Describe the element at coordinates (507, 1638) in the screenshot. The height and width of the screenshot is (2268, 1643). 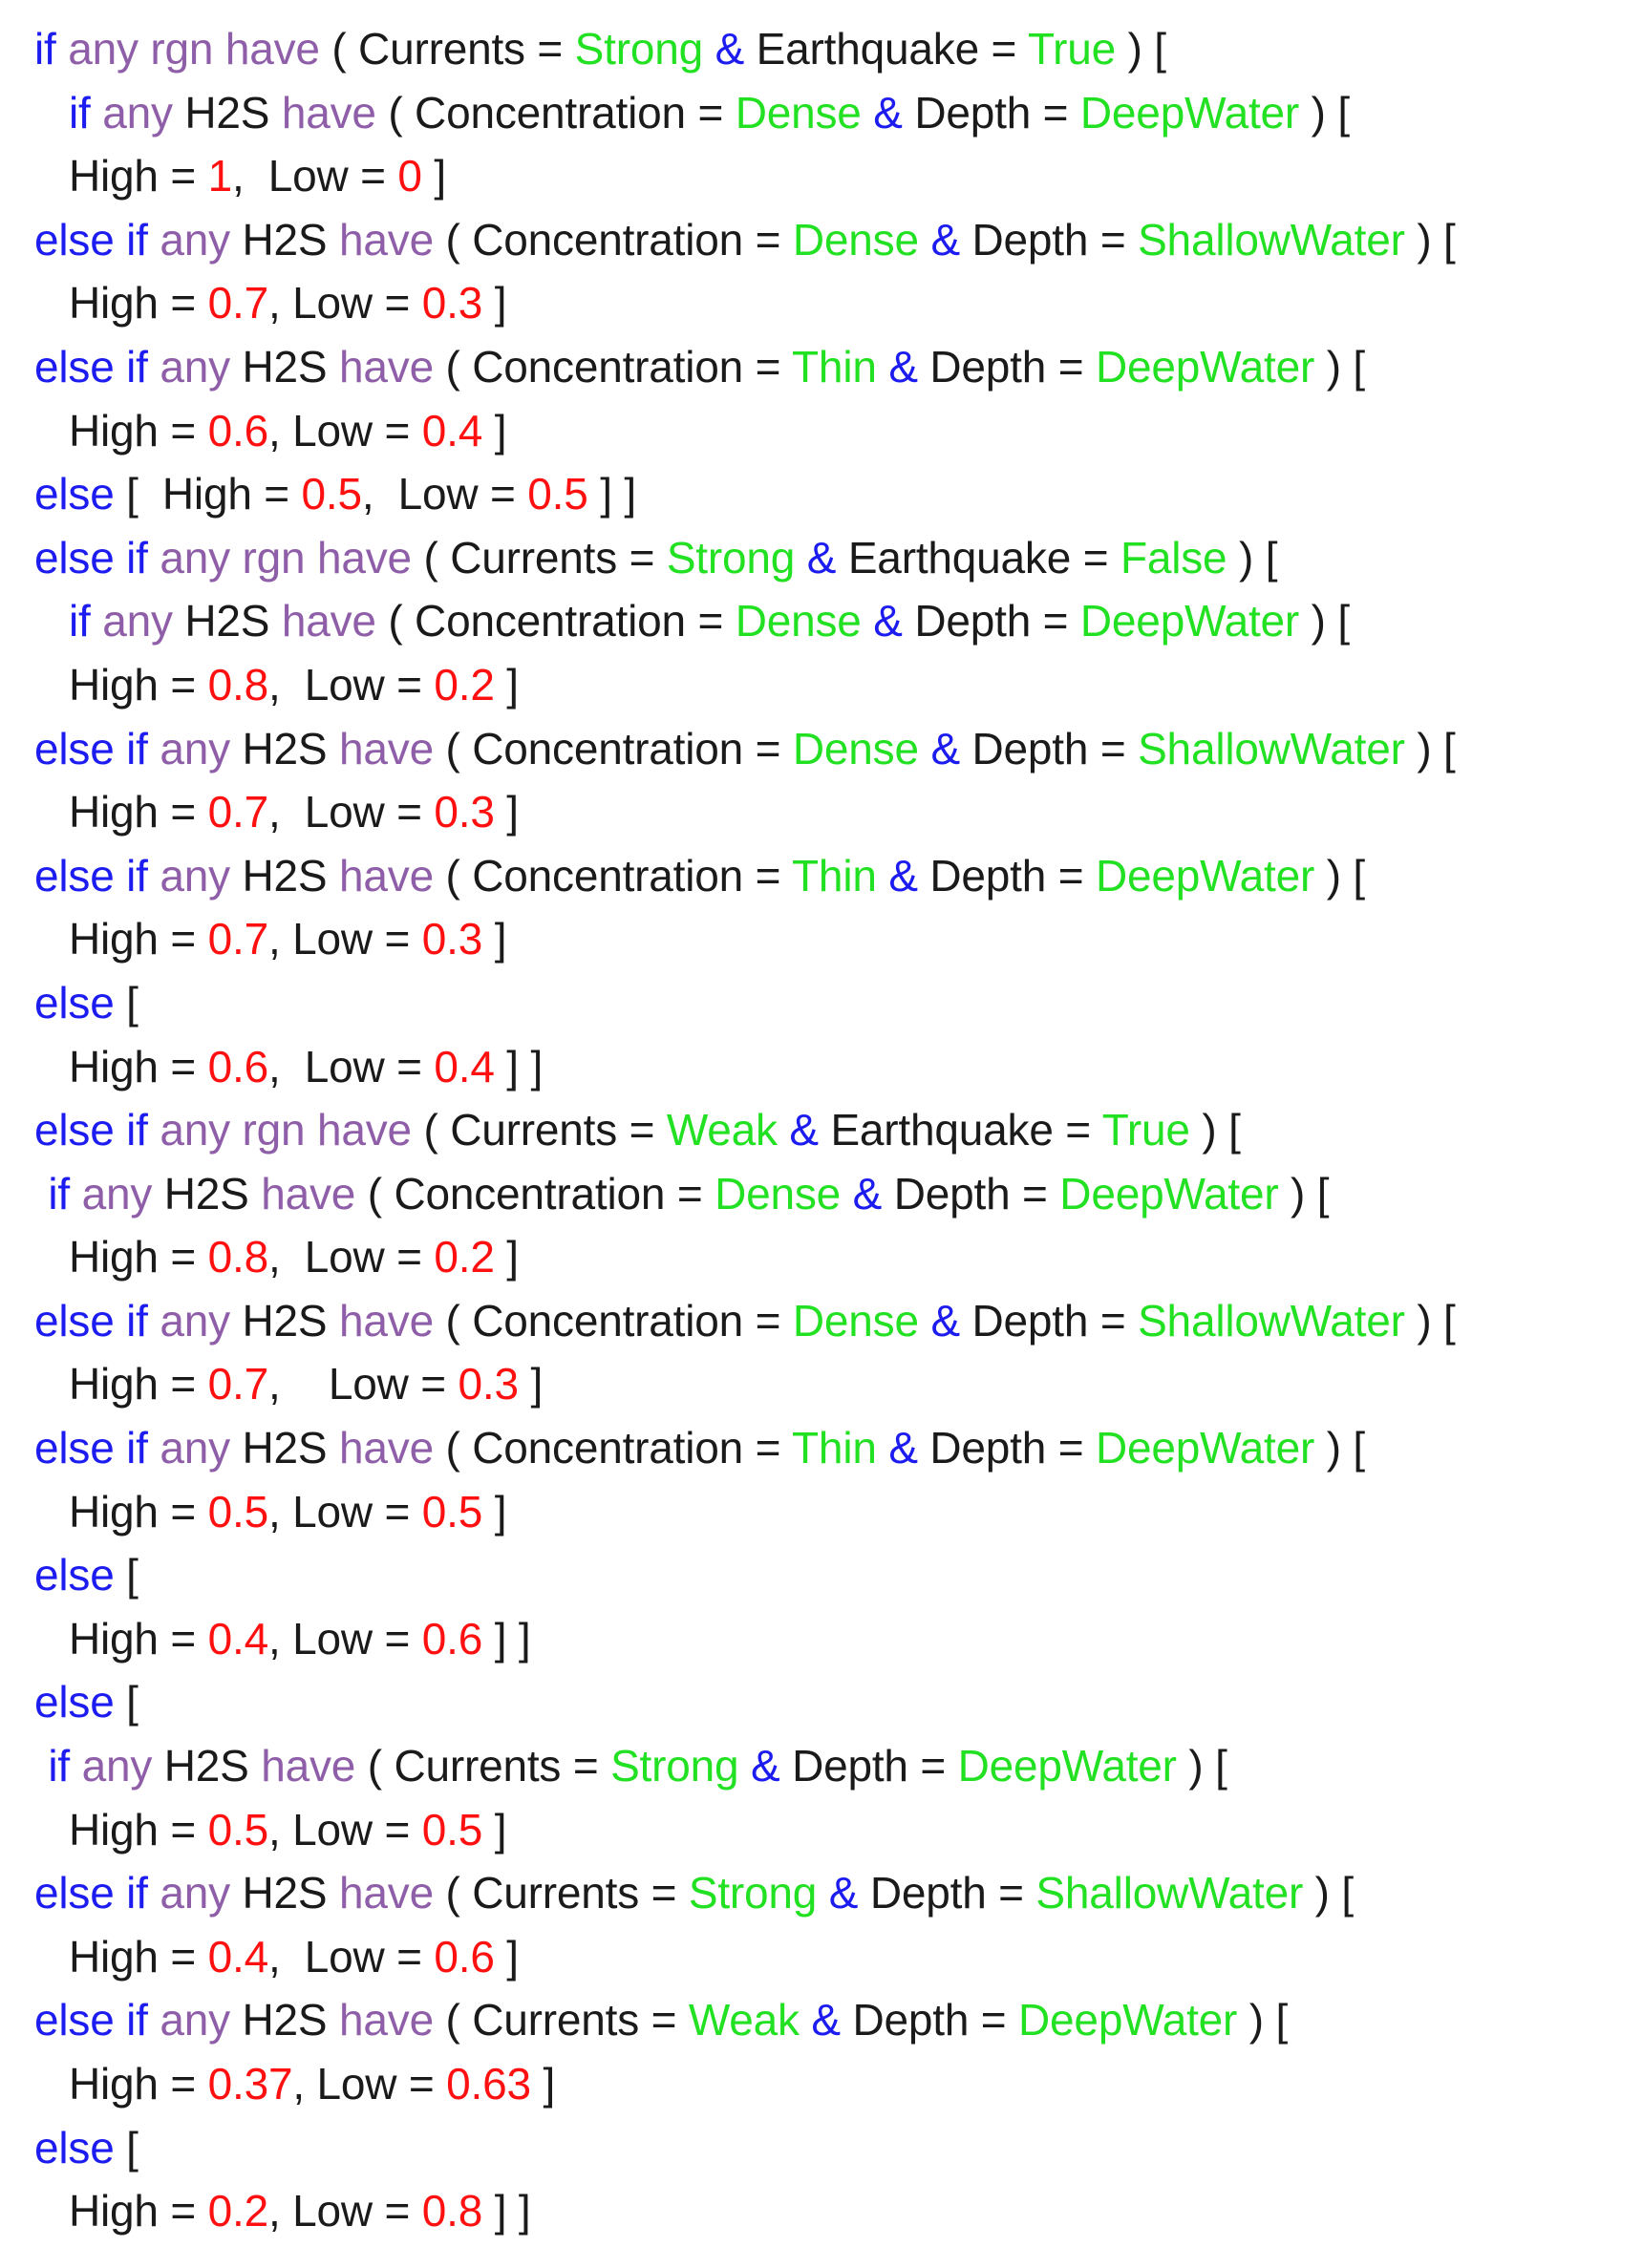
I see `identifier-token: ] ]` at that location.